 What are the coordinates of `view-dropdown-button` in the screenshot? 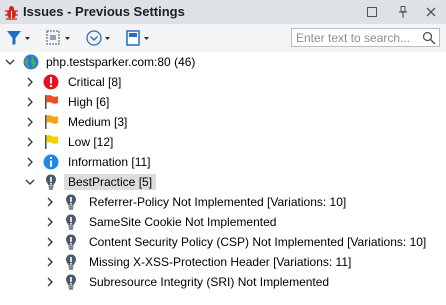 It's located at (98, 38).